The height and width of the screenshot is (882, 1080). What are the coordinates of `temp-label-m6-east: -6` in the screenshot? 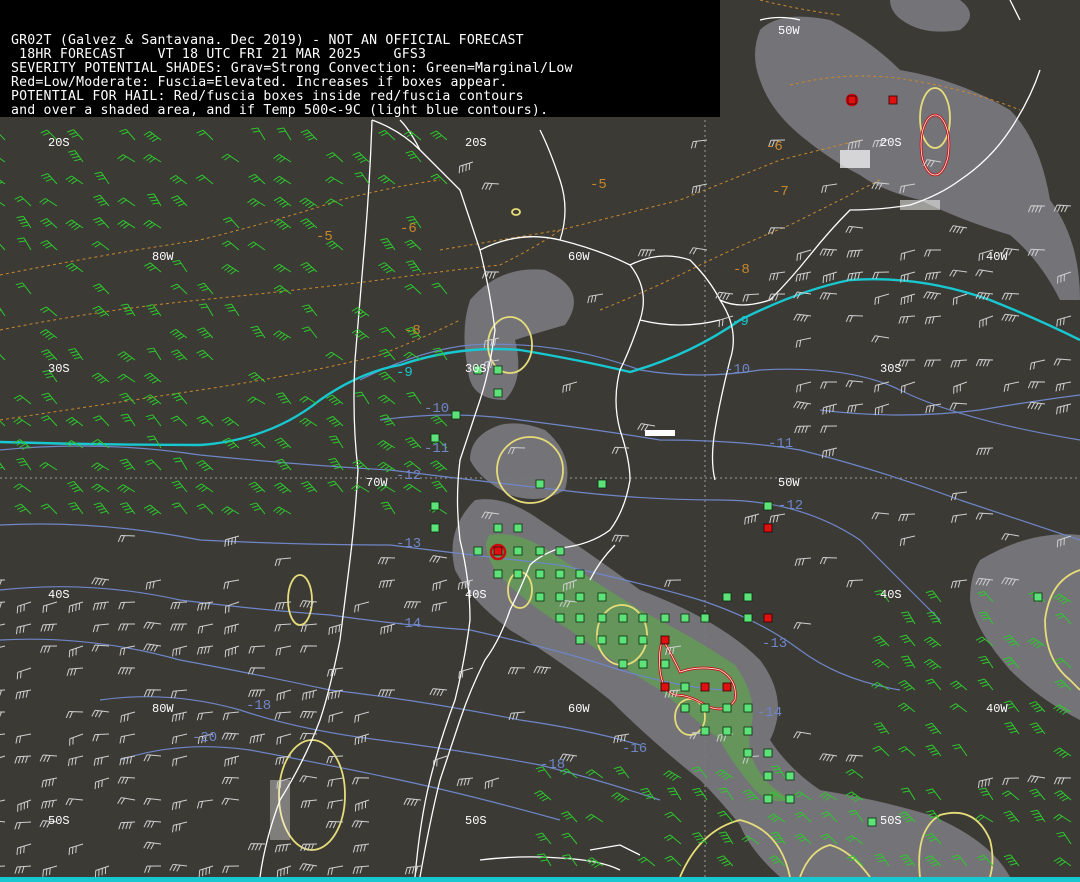 It's located at (774, 147).